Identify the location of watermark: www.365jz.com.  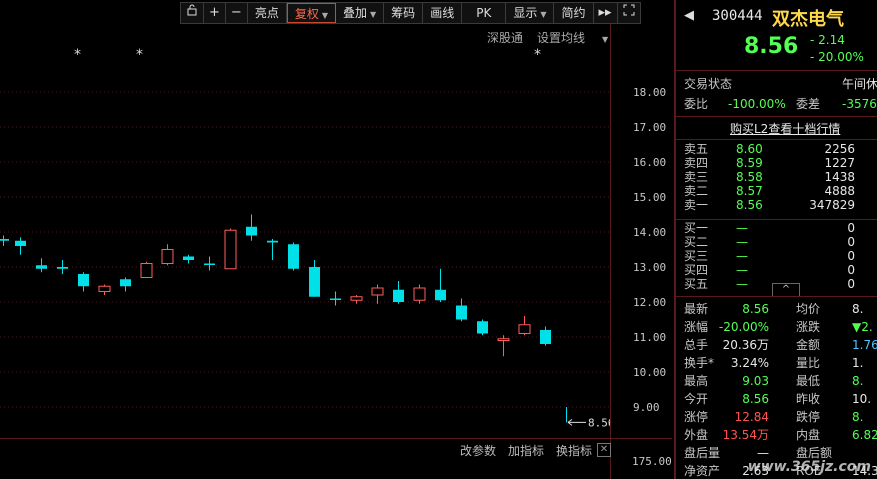
(809, 467).